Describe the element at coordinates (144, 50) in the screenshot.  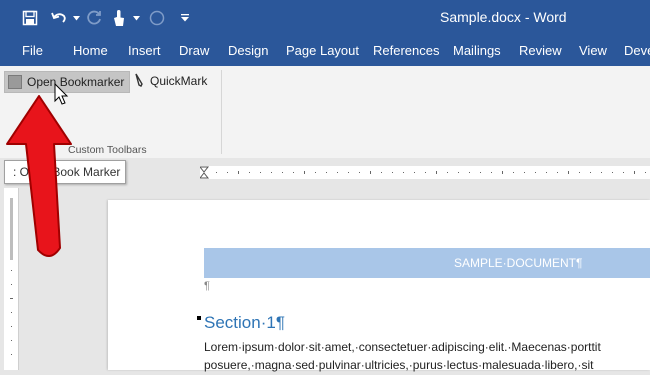
I see `tab-insert: Insert` at that location.